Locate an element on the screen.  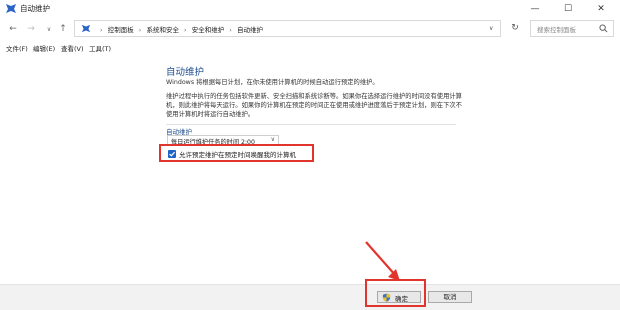
recent-locations-button: ∨ is located at coordinates (49, 29).